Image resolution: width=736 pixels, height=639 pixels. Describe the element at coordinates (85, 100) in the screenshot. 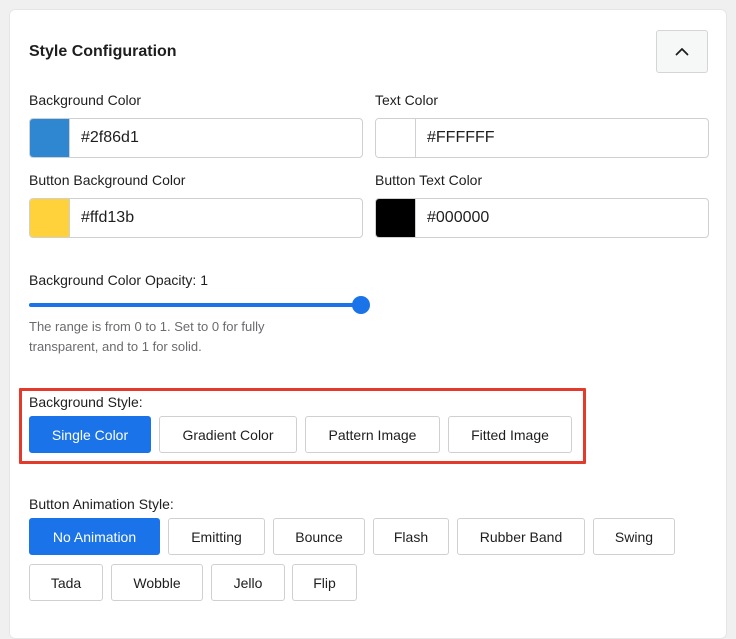

I see `background-color-label: Background Color` at that location.